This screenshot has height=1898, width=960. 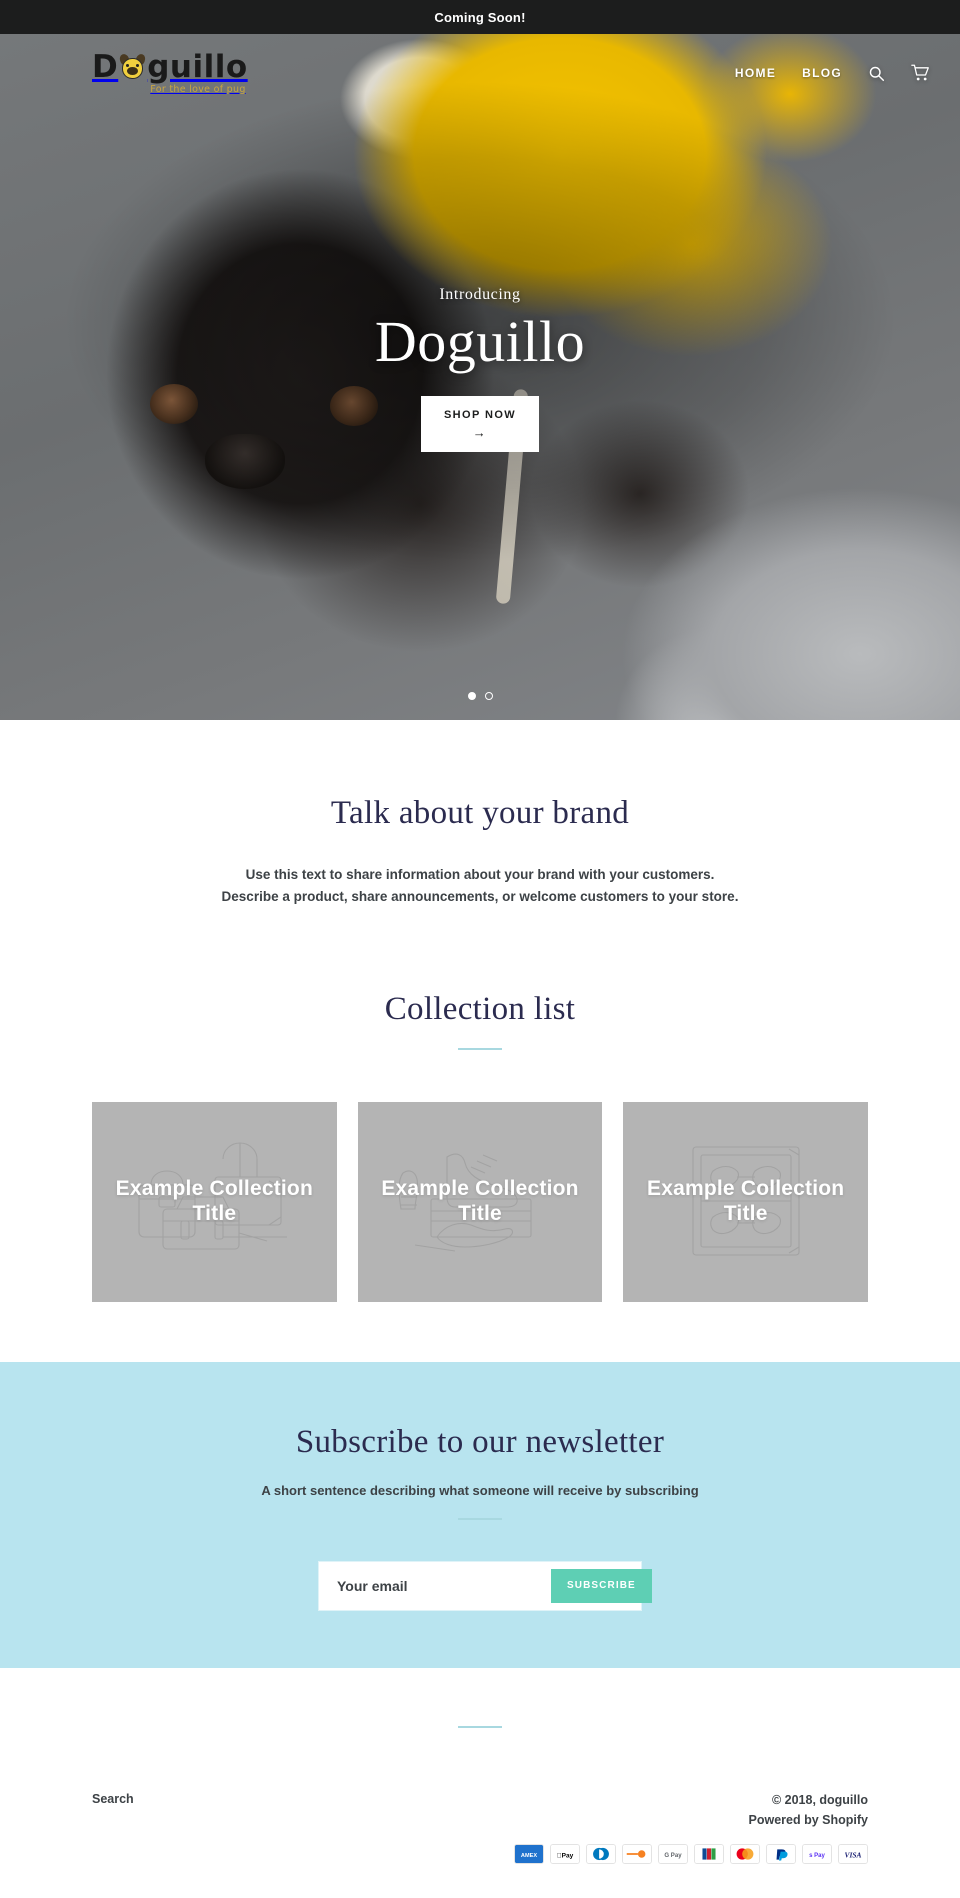 I want to click on site-logo: D guillo For the love of pug, so click(x=170, y=71).